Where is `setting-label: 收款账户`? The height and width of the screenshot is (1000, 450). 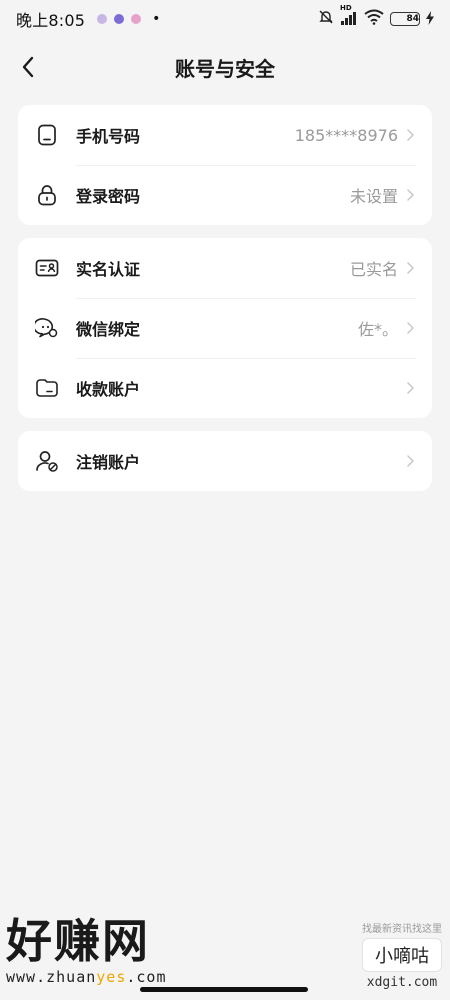 setting-label: 收款账户 is located at coordinates (108, 389).